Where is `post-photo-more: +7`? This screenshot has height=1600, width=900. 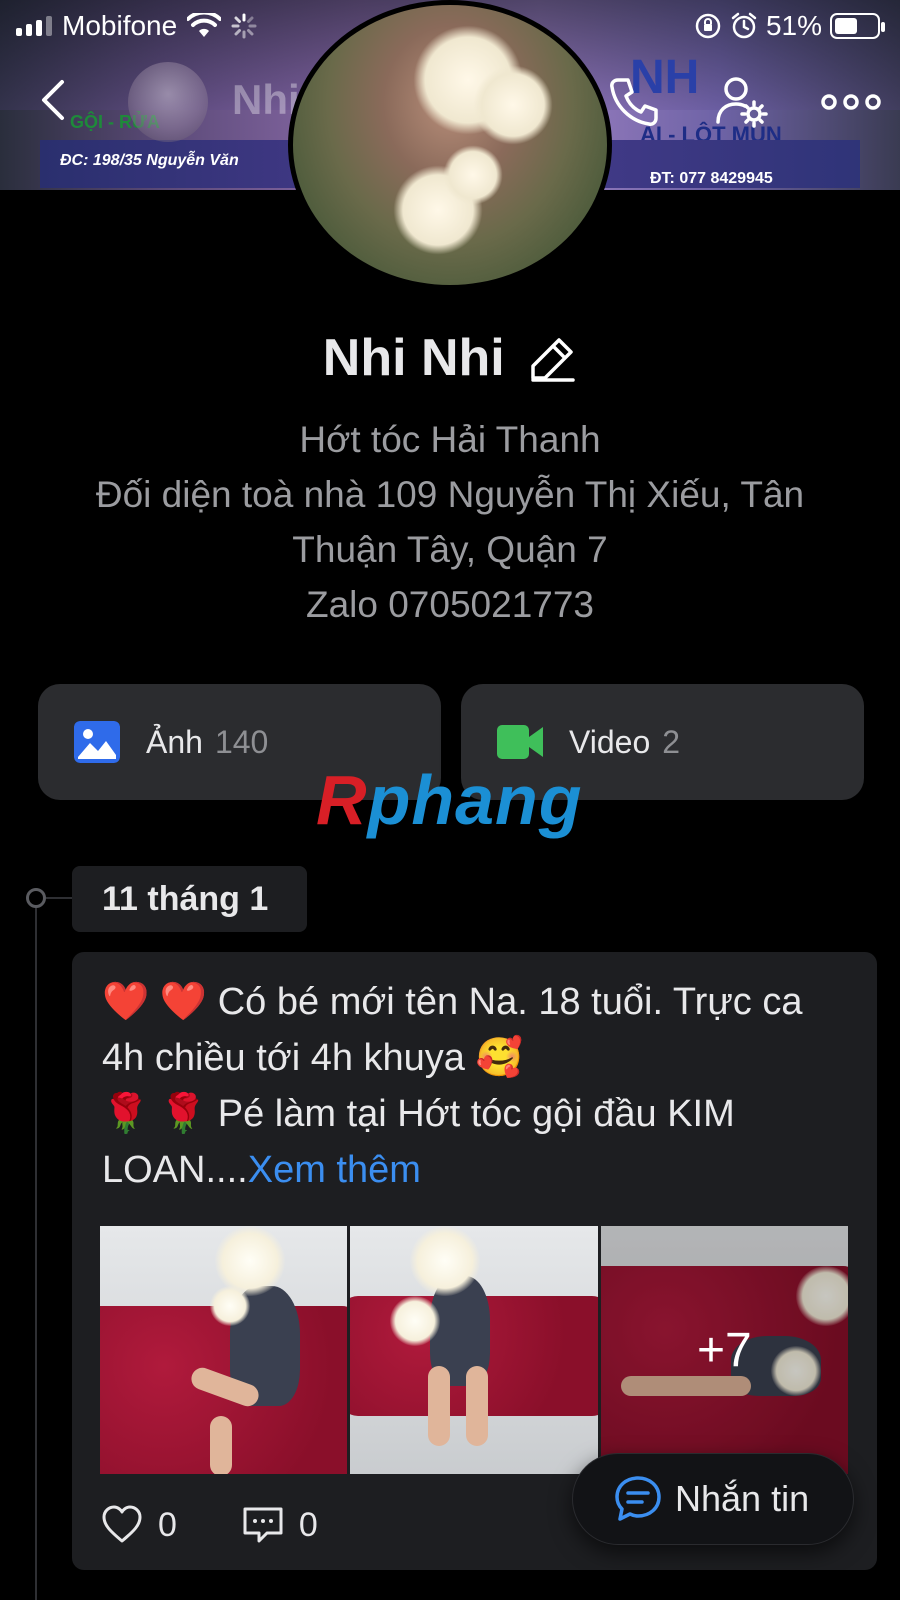 post-photo-more: +7 is located at coordinates (724, 1350).